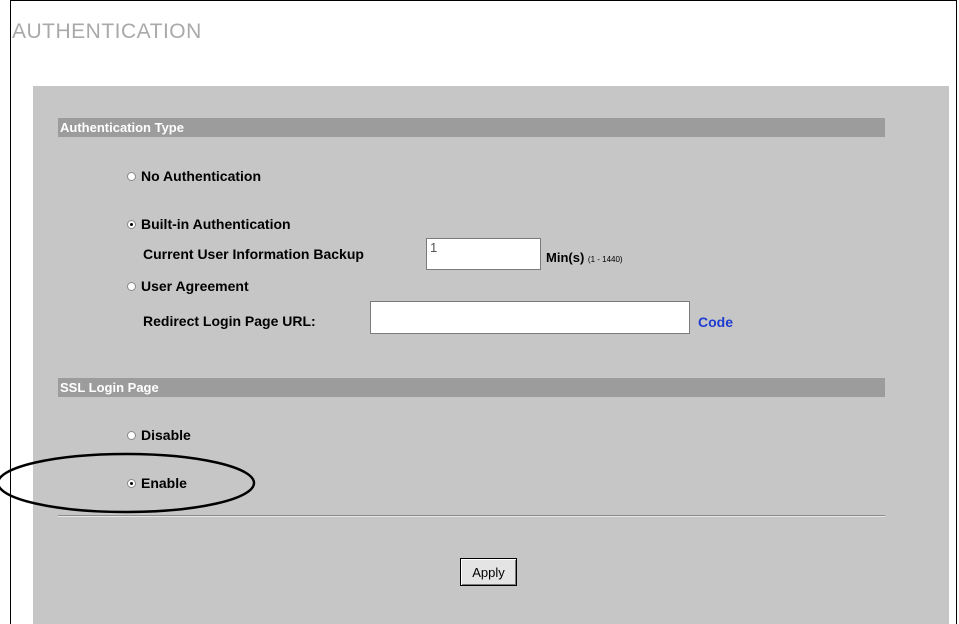 This screenshot has width=959, height=624. What do you see at coordinates (216, 224) in the screenshot?
I see `builtin-authentication-label: Built-in Authentication` at bounding box center [216, 224].